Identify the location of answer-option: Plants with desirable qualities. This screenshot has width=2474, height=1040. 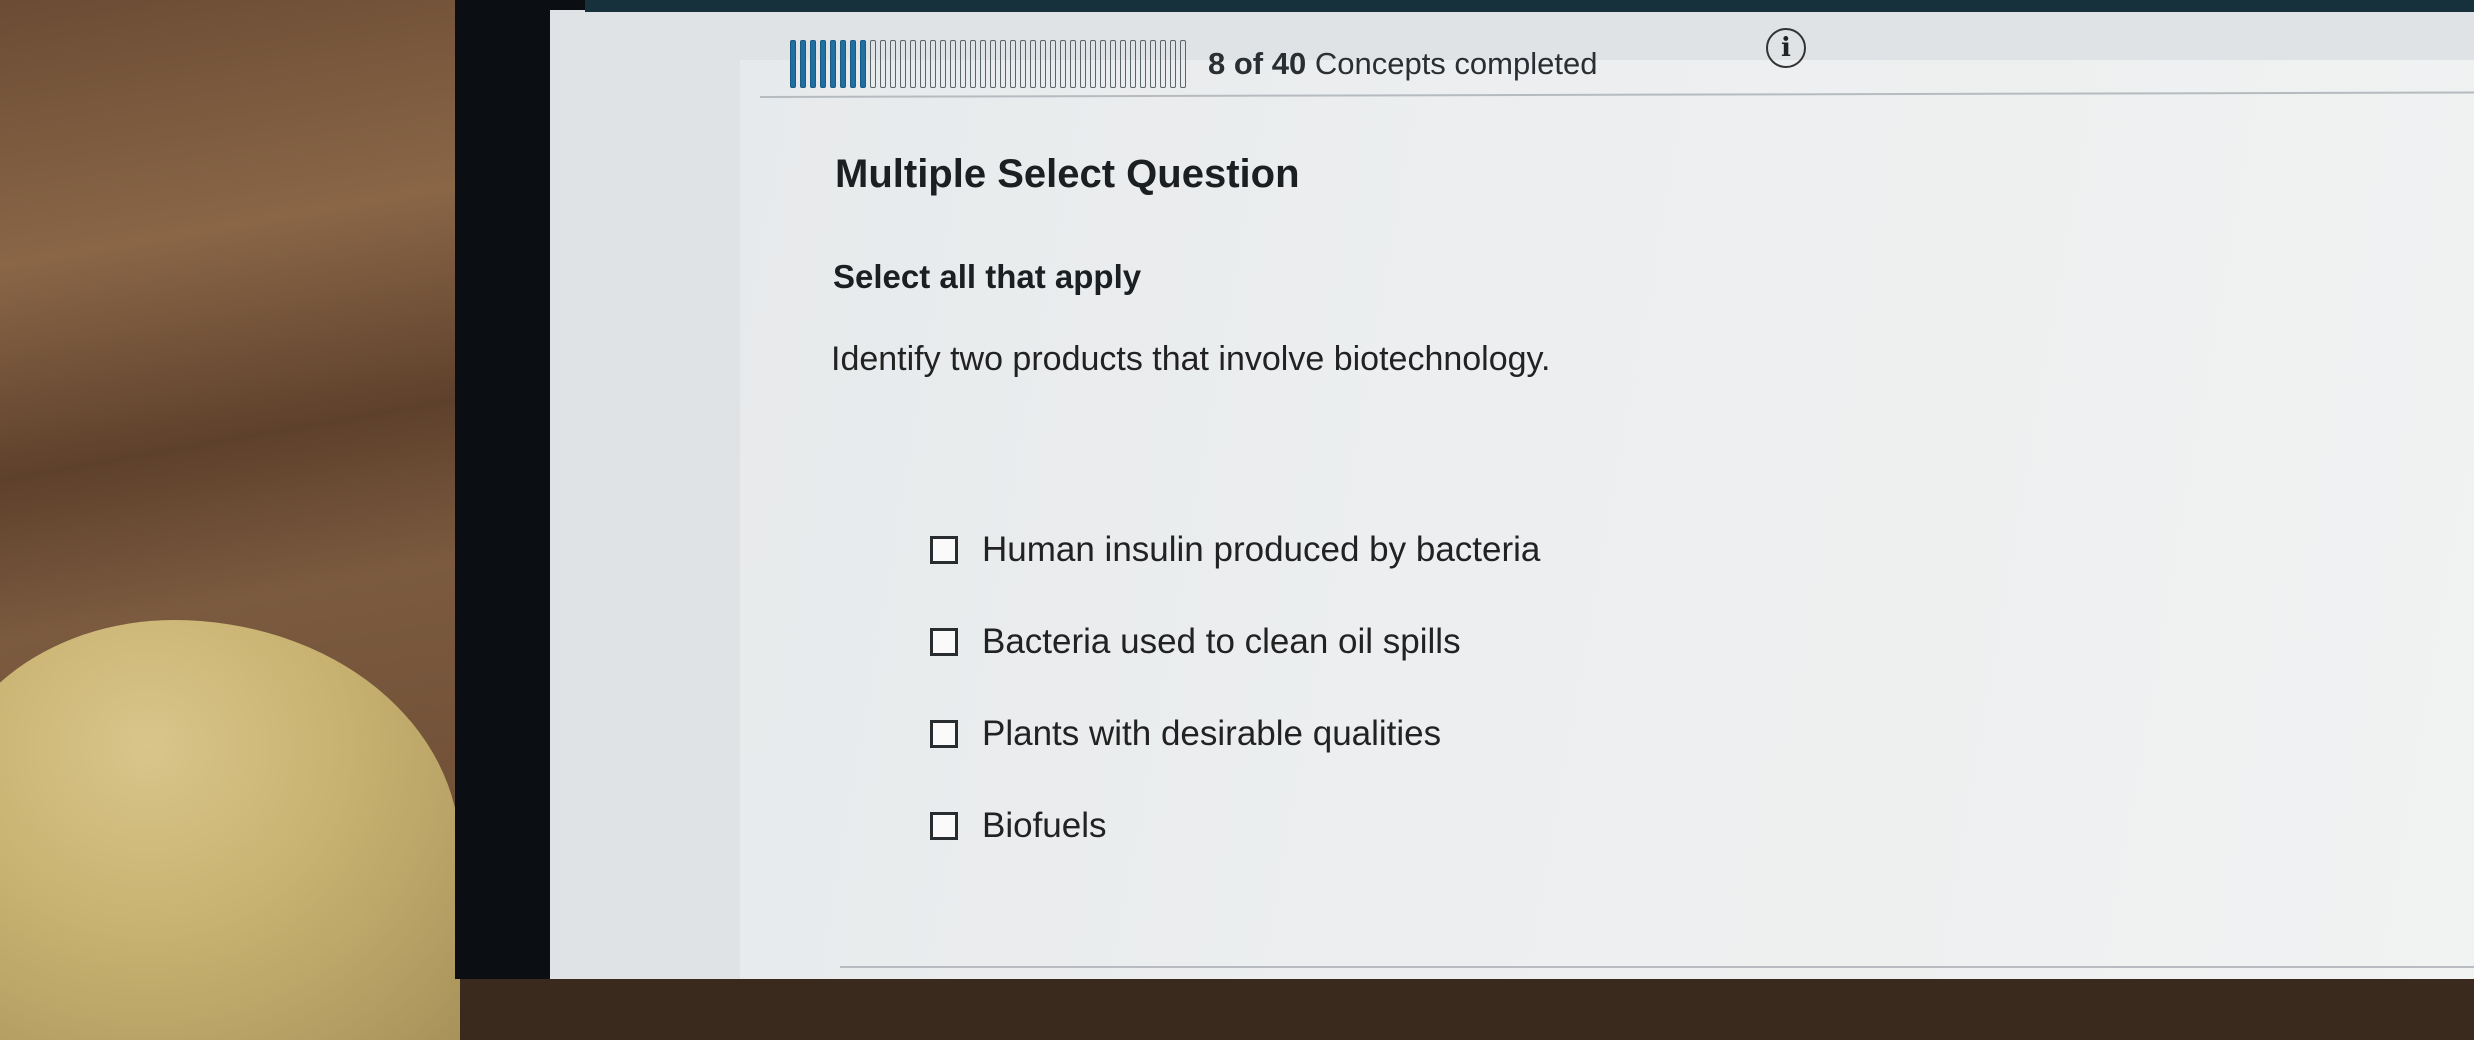
(1235, 734).